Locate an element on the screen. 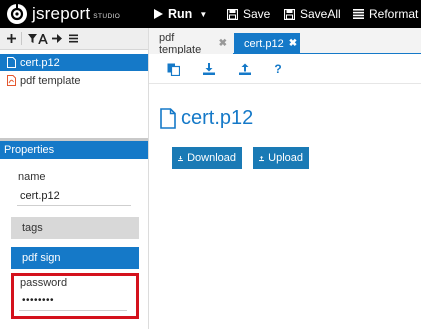 Image resolution: width=421 pixels, height=329 pixels. arrow-right-icon is located at coordinates (57, 38).